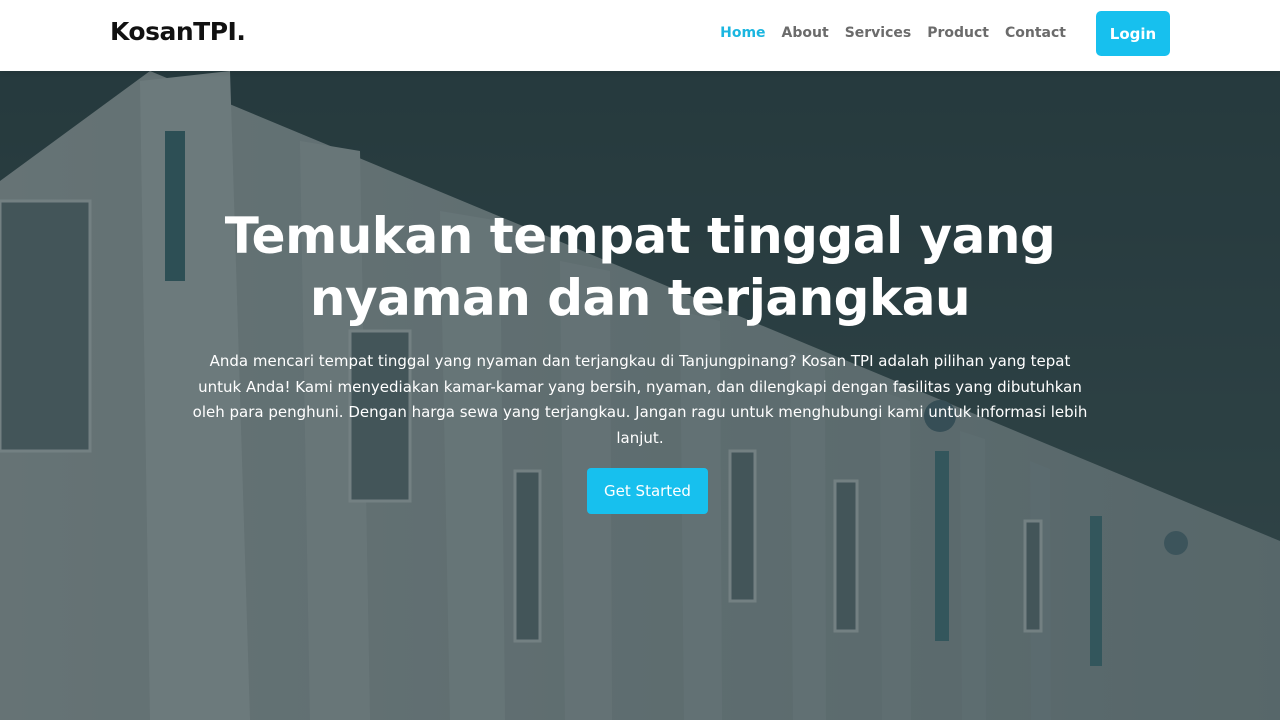  I want to click on login-button: Login, so click(1133, 33).